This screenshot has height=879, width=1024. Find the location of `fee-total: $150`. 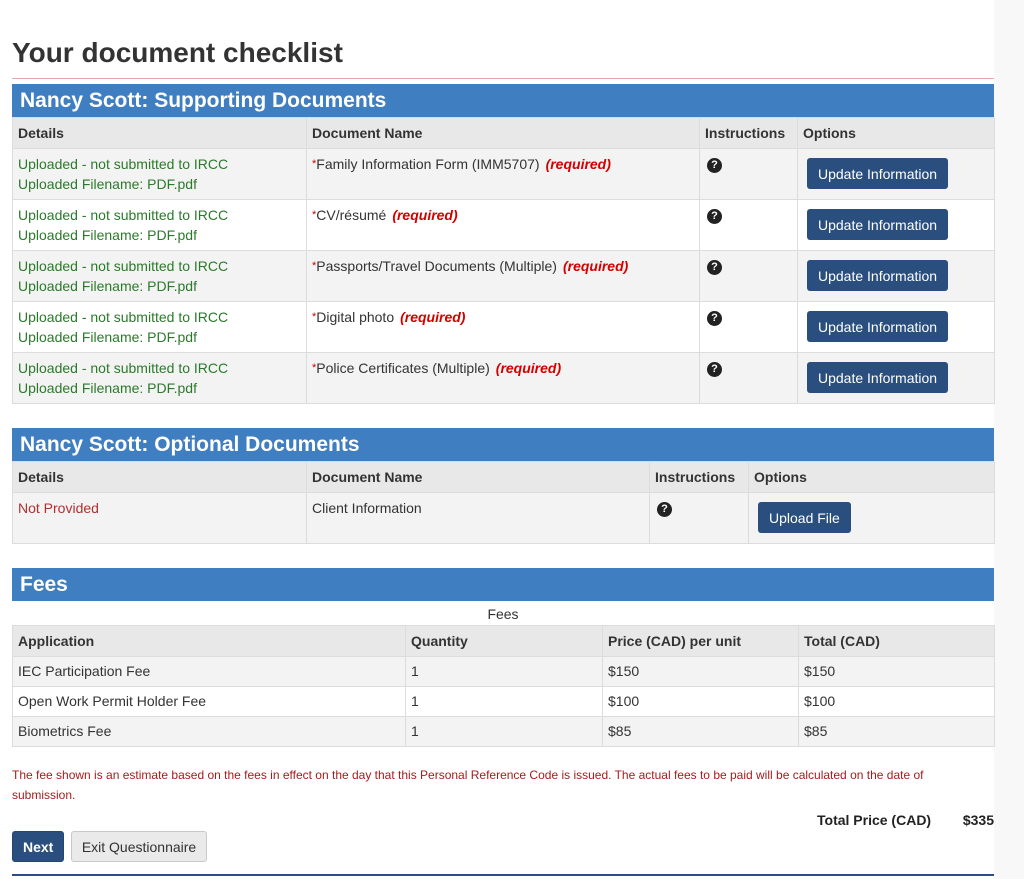

fee-total: $150 is located at coordinates (896, 671).